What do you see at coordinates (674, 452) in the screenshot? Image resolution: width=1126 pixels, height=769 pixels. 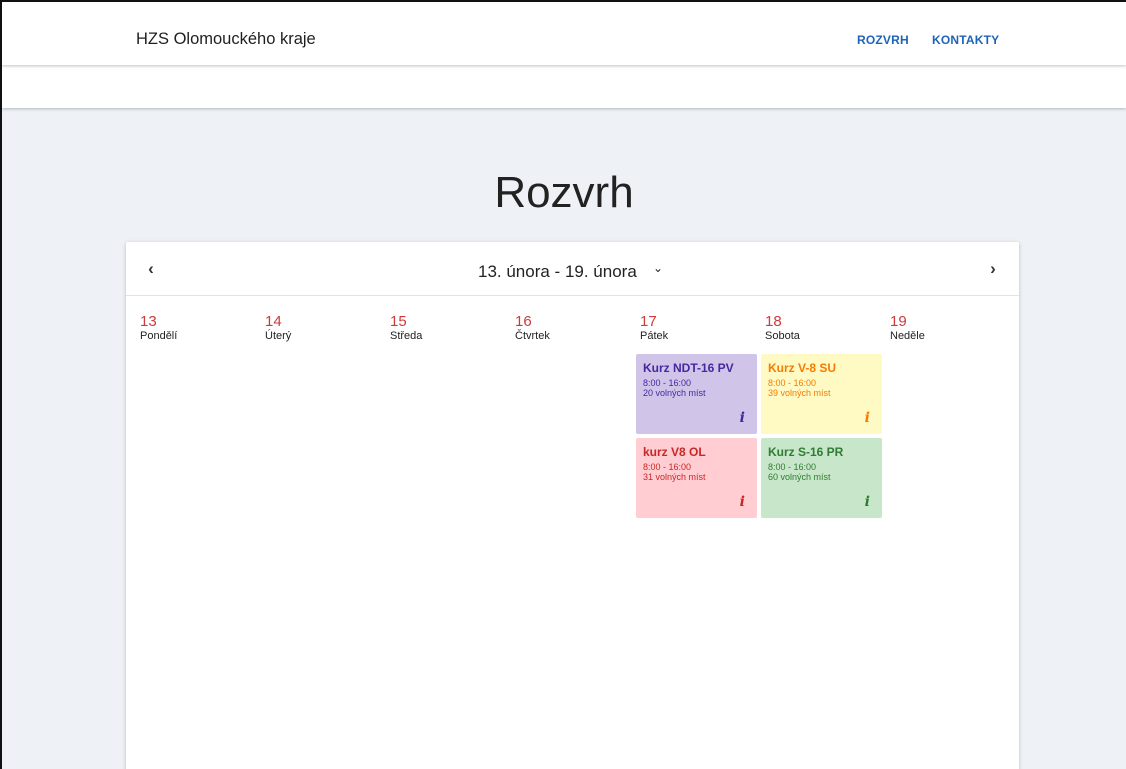 I see `event-title: kurz V8 OL` at bounding box center [674, 452].